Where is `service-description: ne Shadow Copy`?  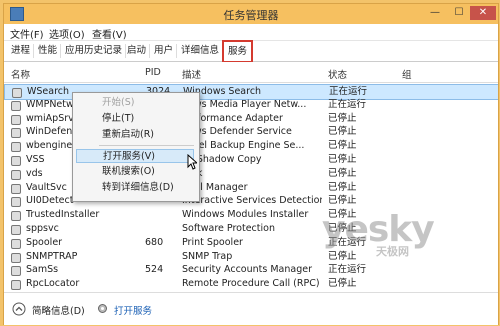
service-description: ne Shadow Copy is located at coordinates (222, 159).